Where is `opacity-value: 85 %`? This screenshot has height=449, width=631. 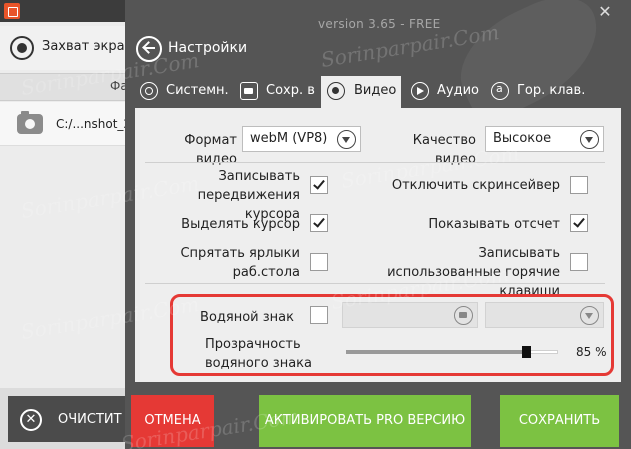
opacity-value: 85 % is located at coordinates (591, 352).